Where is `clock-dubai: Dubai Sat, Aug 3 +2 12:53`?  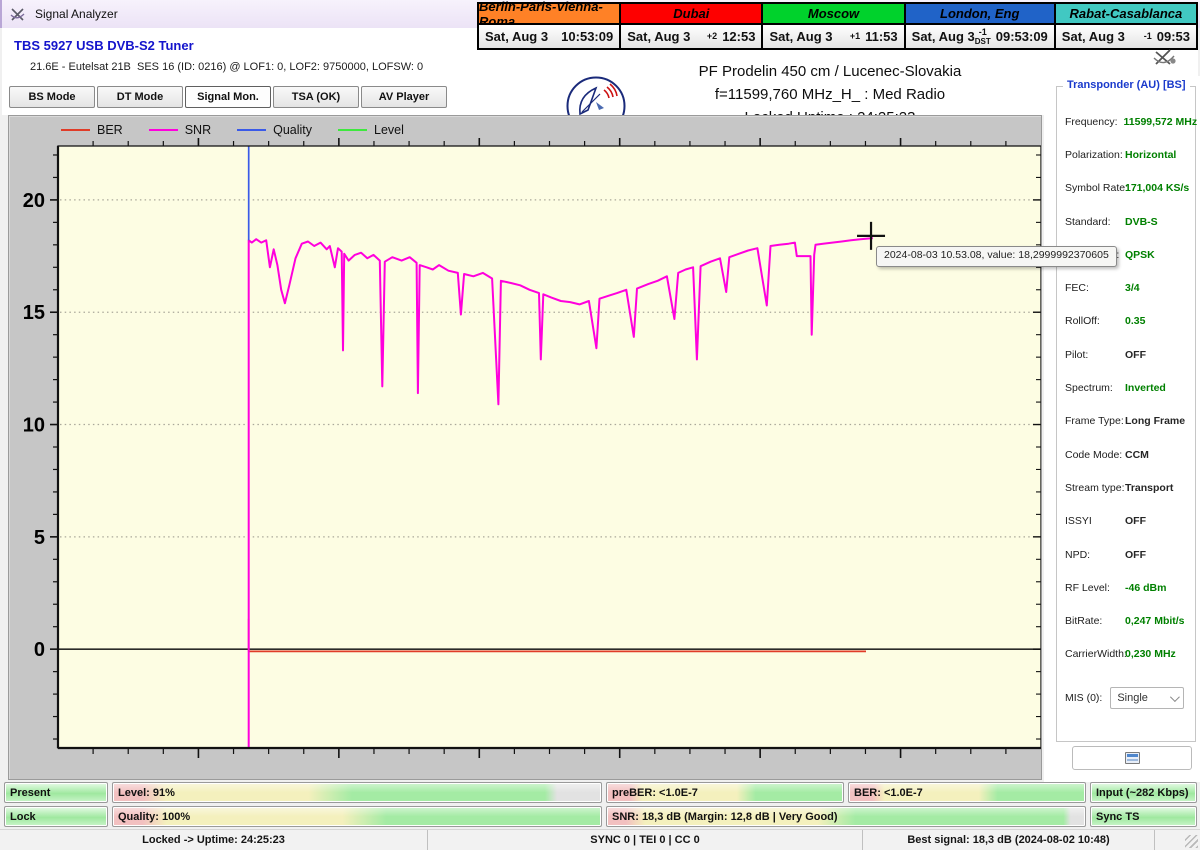 clock-dubai: Dubai Sat, Aug 3 +2 12:53 is located at coordinates (692, 26).